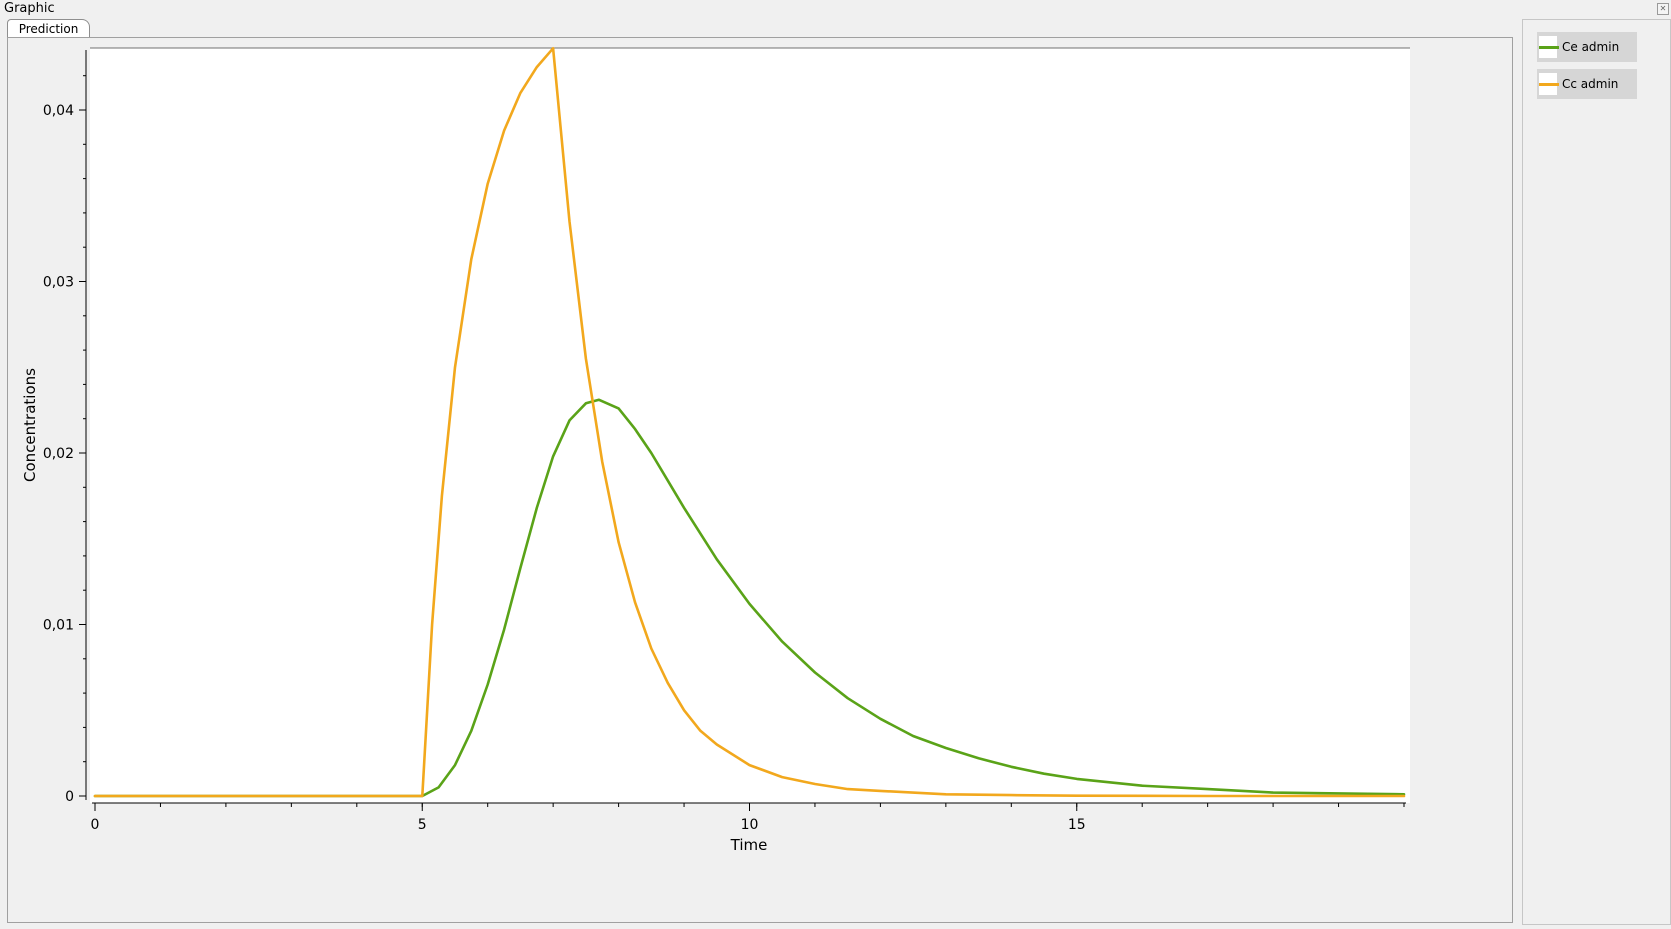  I want to click on legend-item-cc-admin: Cc admin, so click(1587, 84).